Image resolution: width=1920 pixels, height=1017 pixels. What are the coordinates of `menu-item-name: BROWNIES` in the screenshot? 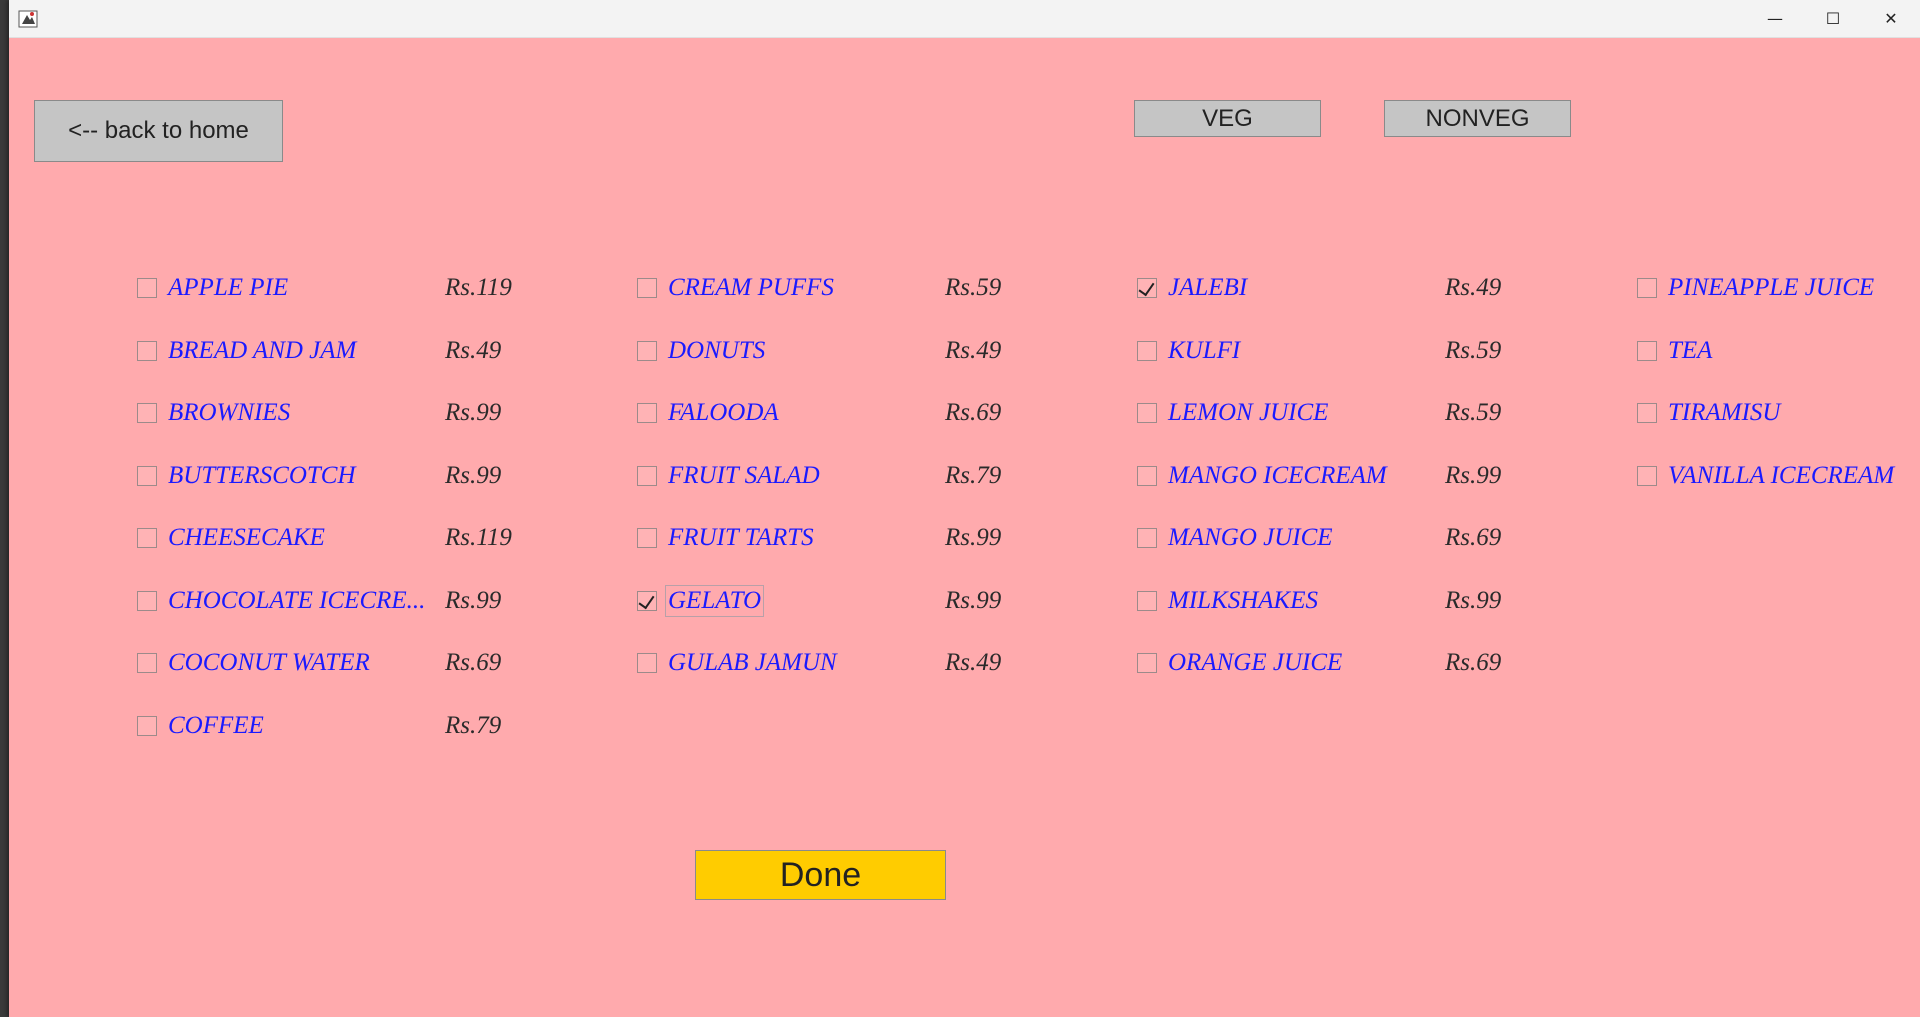 It's located at (229, 412).